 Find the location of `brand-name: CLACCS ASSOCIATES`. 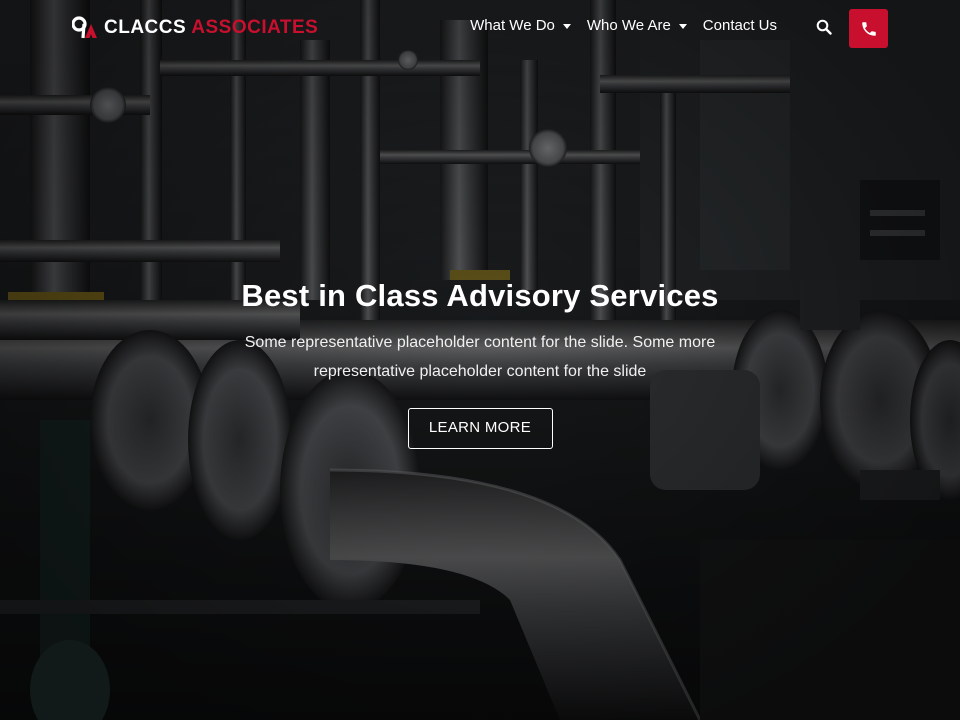

brand-name: CLACCS ASSOCIATES is located at coordinates (211, 28).